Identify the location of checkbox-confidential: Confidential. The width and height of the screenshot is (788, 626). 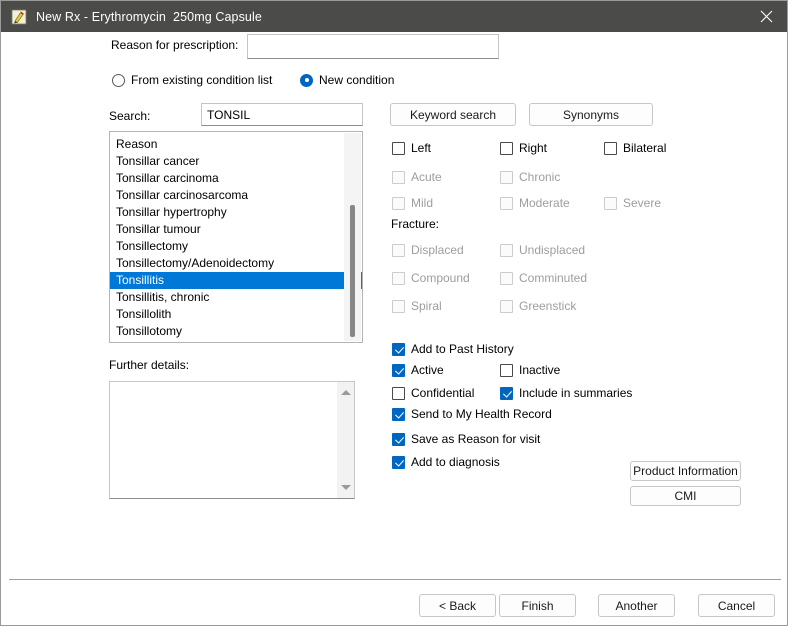
(433, 393).